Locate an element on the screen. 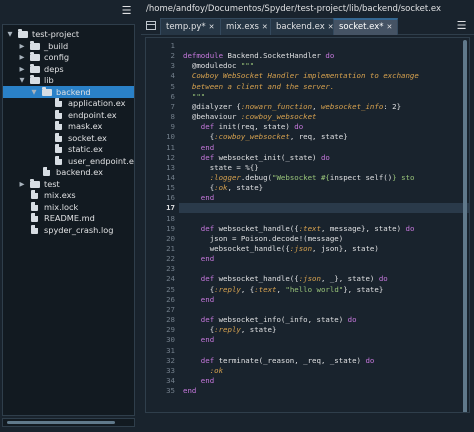 This screenshot has height=432, width=474. tree-file: mix.lock is located at coordinates (68, 207).